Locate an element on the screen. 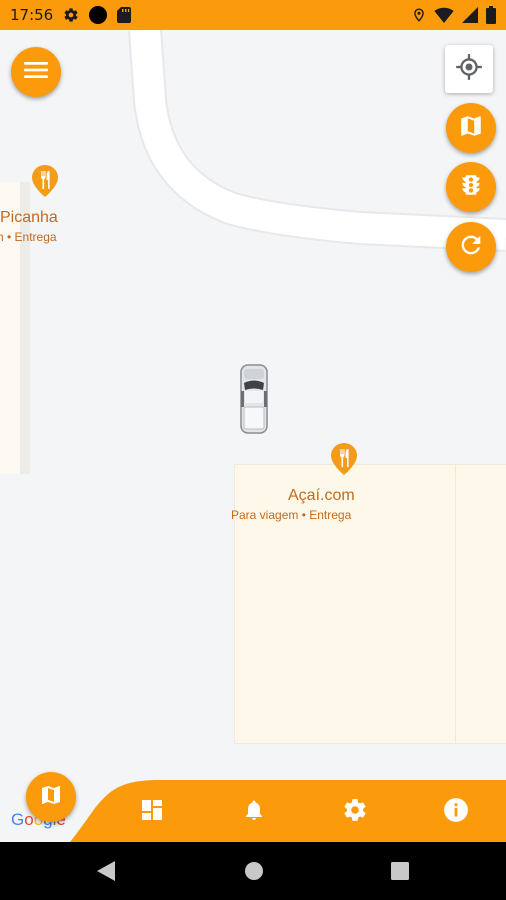  signal-icon is located at coordinates (470, 15).